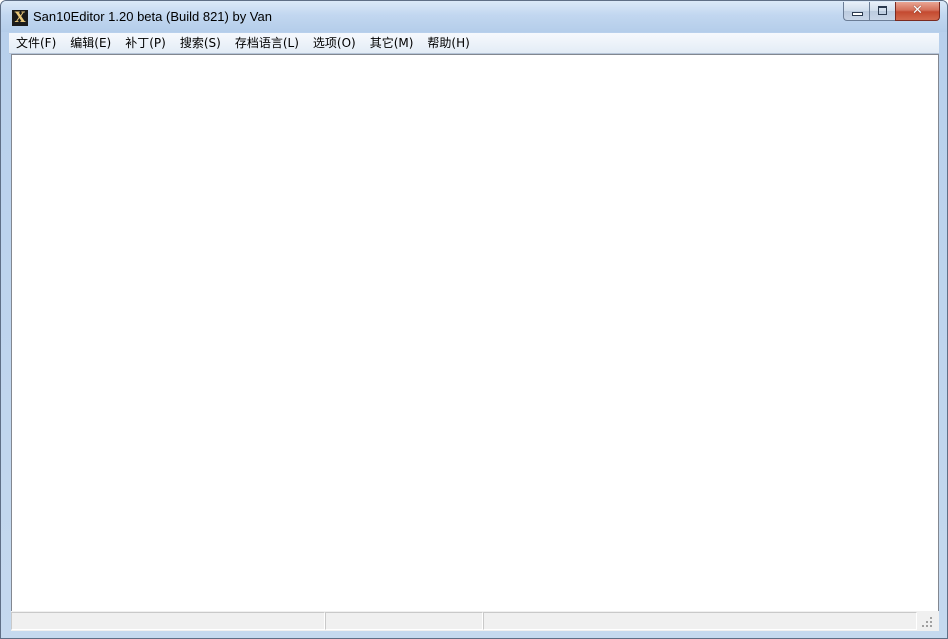 The height and width of the screenshot is (639, 948). What do you see at coordinates (36, 43) in the screenshot?
I see `menu-file: 文件(F)` at bounding box center [36, 43].